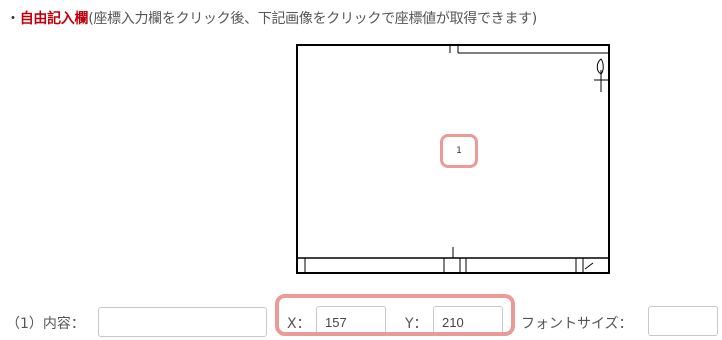 This screenshot has width=722, height=340. What do you see at coordinates (299, 324) in the screenshot?
I see `x-label: X：` at bounding box center [299, 324].